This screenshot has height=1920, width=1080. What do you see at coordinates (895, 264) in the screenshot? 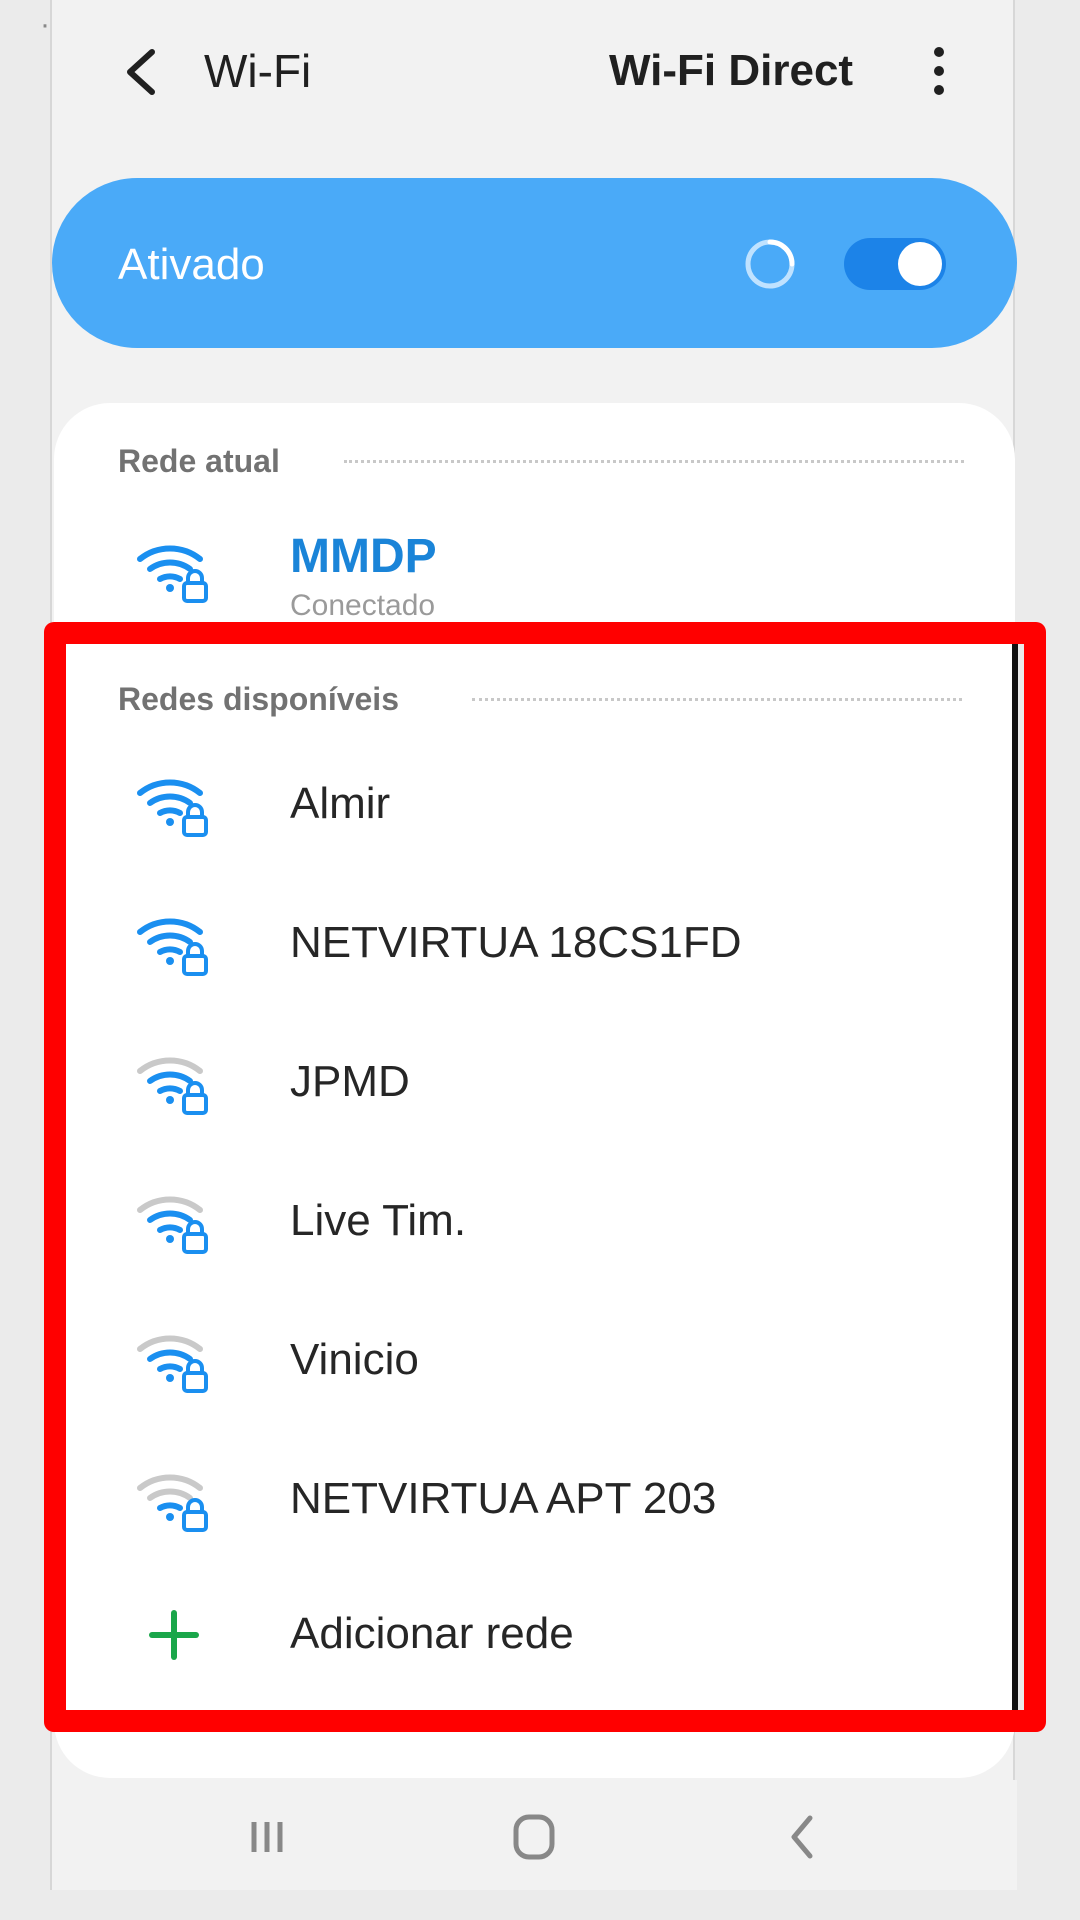
I see `wifi-switch` at bounding box center [895, 264].